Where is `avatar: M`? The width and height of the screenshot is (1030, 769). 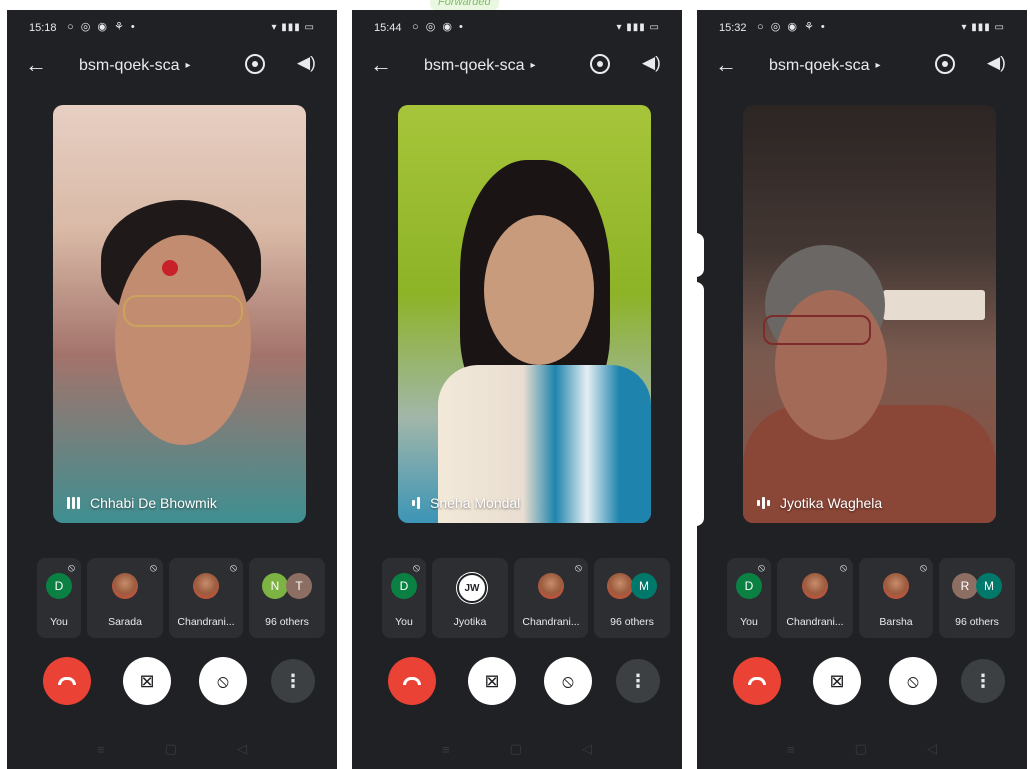
avatar: M is located at coordinates (989, 586).